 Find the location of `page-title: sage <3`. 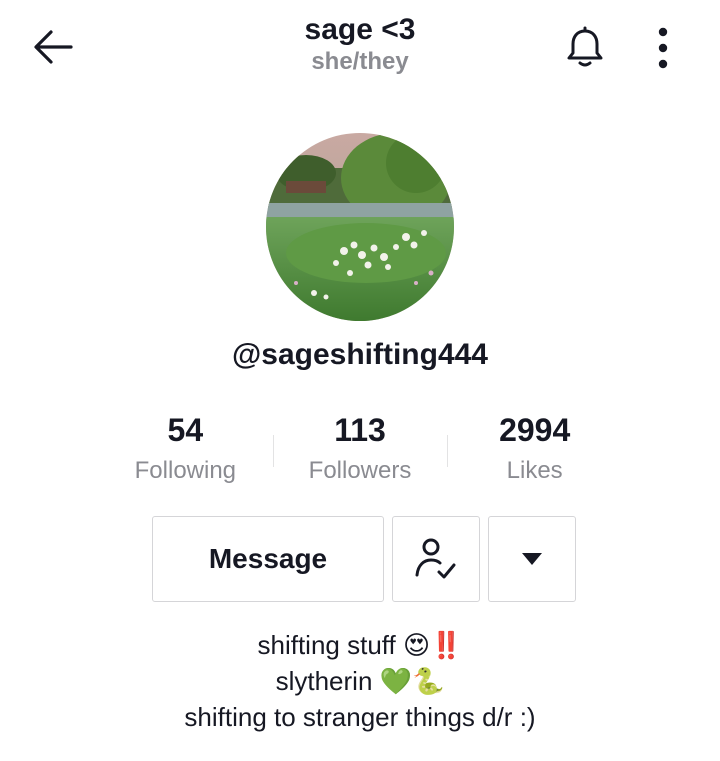

page-title: sage <3 is located at coordinates (360, 29).